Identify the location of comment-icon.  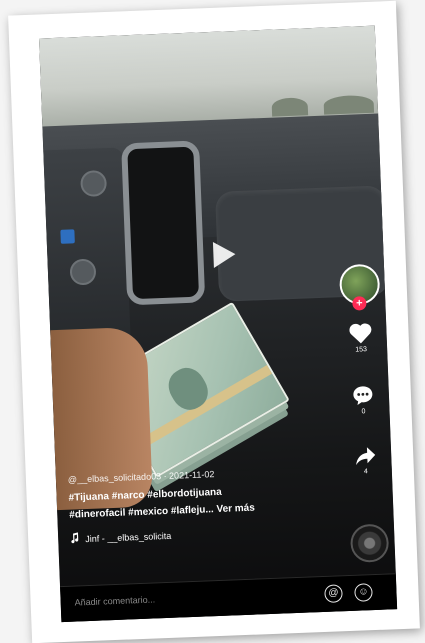
(363, 396).